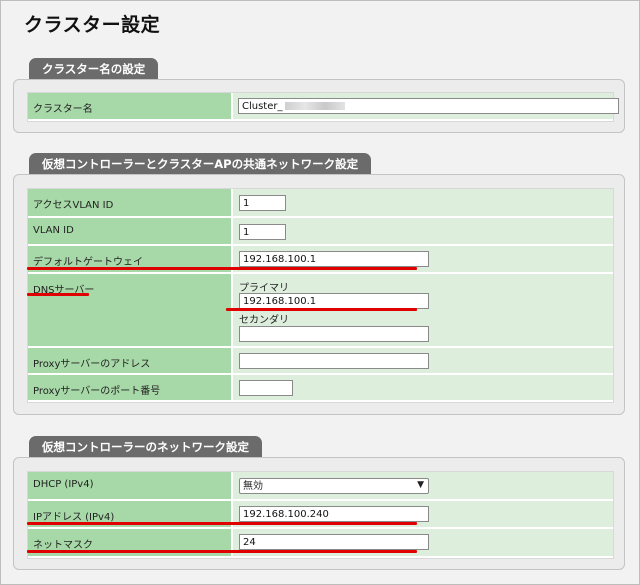  What do you see at coordinates (264, 288) in the screenshot?
I see `dns-primary-label: プライマリ` at bounding box center [264, 288].